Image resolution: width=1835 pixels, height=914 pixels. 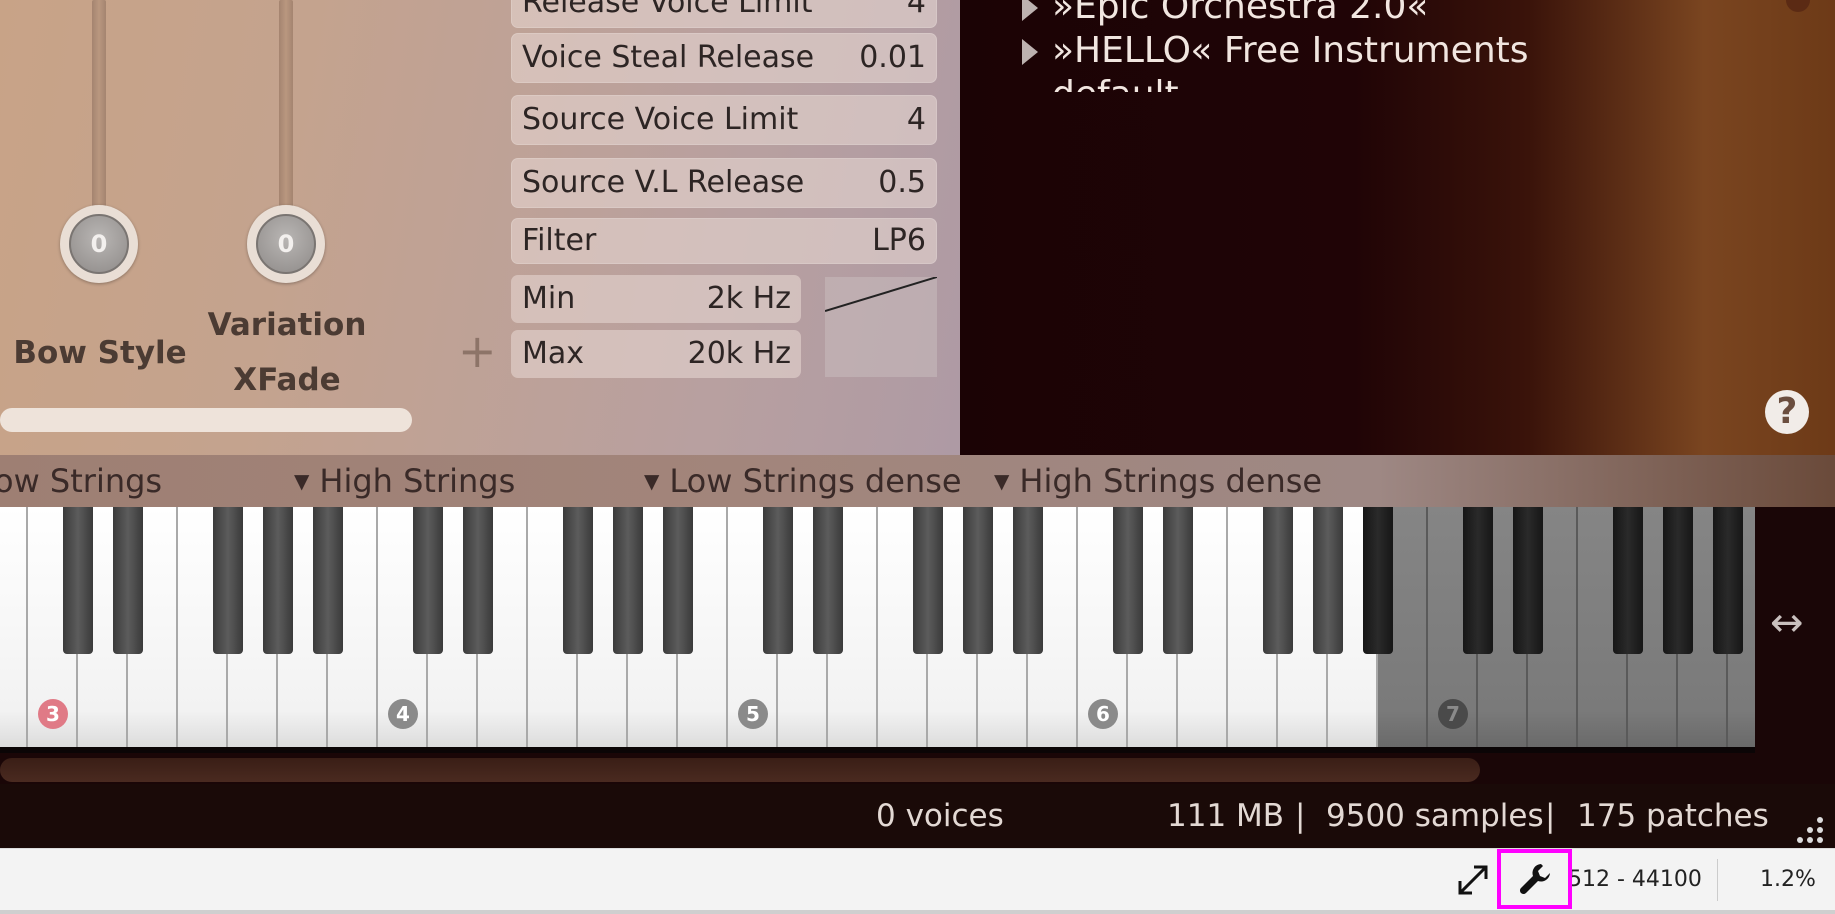 I want to click on octave-marker: 5, so click(x=753, y=714).